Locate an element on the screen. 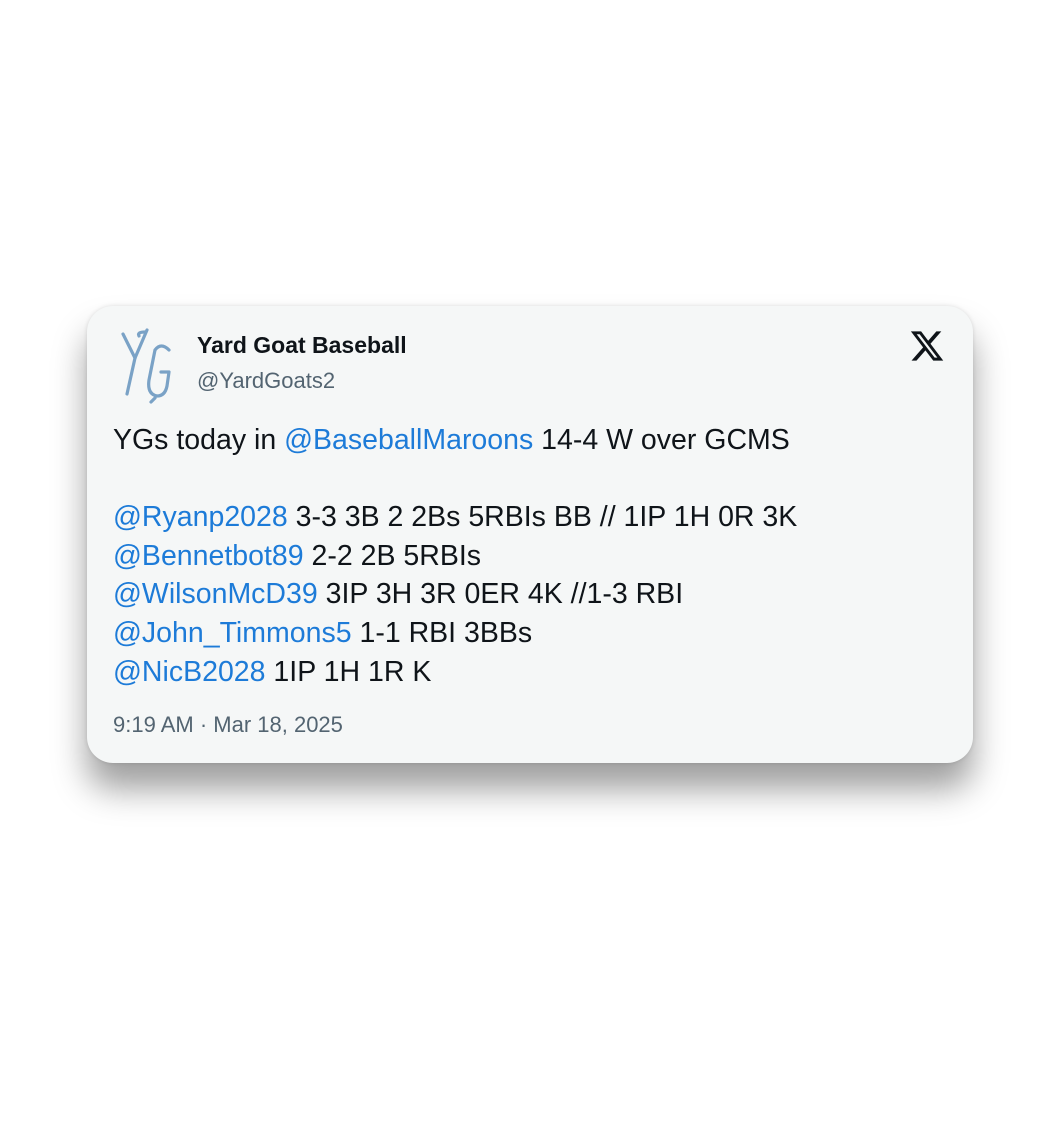 This screenshot has height=1141, width=1061. avatar is located at coordinates (151, 364).